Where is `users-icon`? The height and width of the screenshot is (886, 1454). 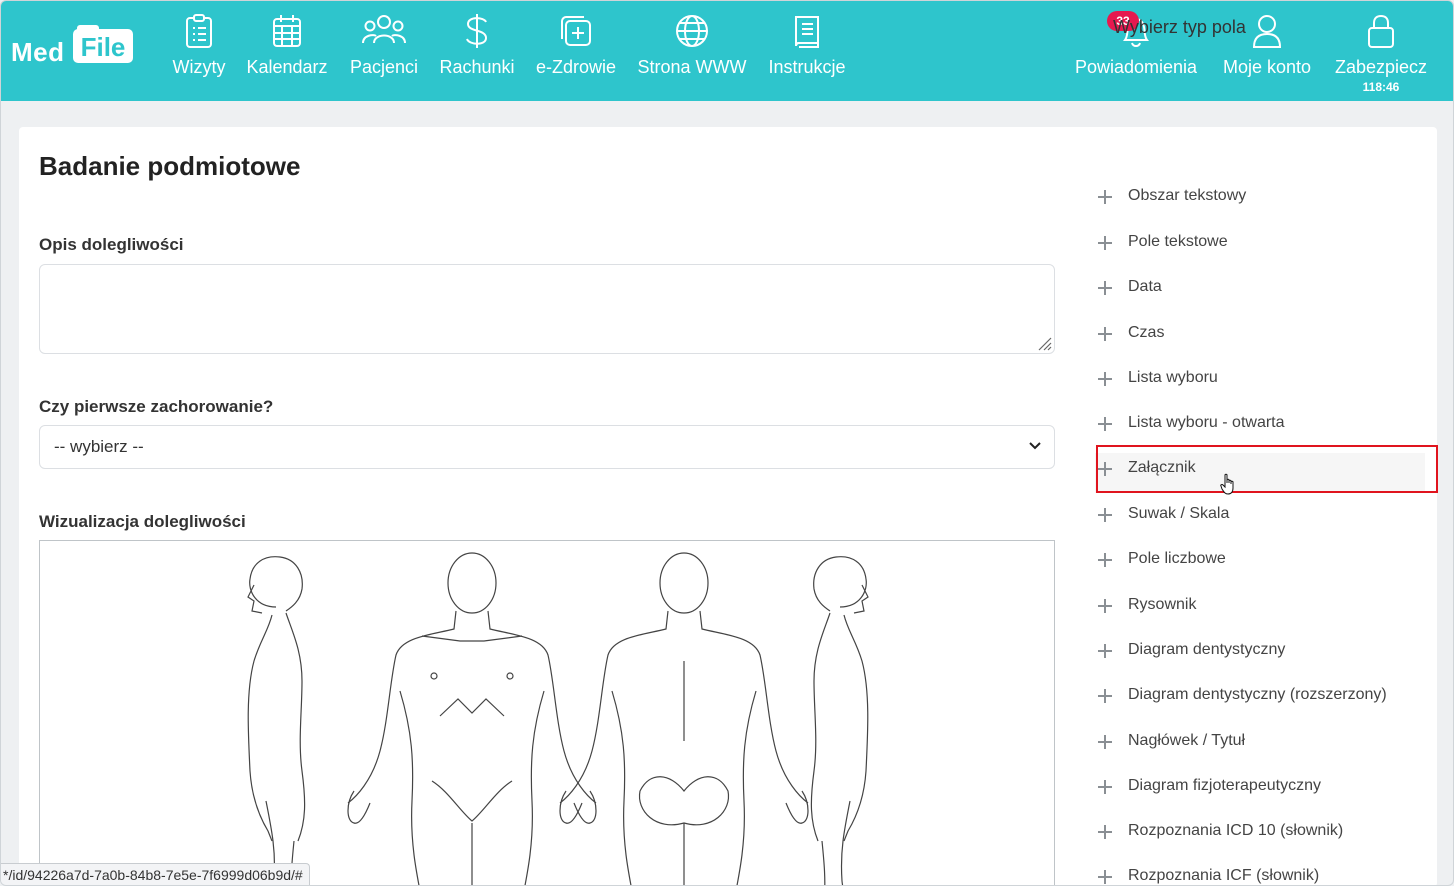
users-icon is located at coordinates (384, 29).